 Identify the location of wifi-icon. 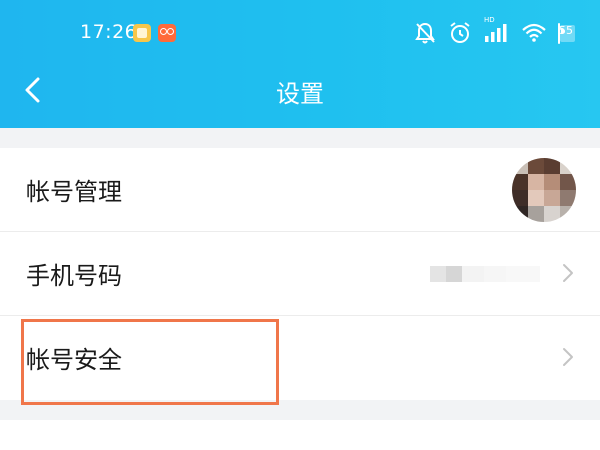
(534, 33).